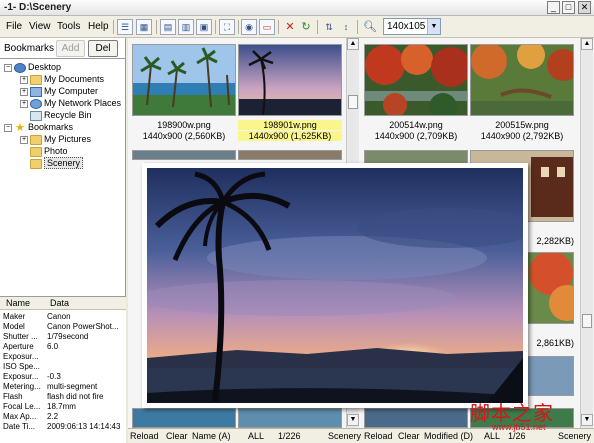 This screenshot has height=443, width=594. What do you see at coordinates (68, 139) in the screenshot?
I see `tree-label: My Pictures` at bounding box center [68, 139].